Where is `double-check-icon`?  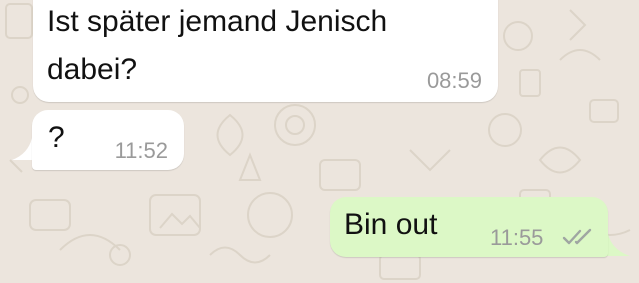
double-check-icon is located at coordinates (577, 236).